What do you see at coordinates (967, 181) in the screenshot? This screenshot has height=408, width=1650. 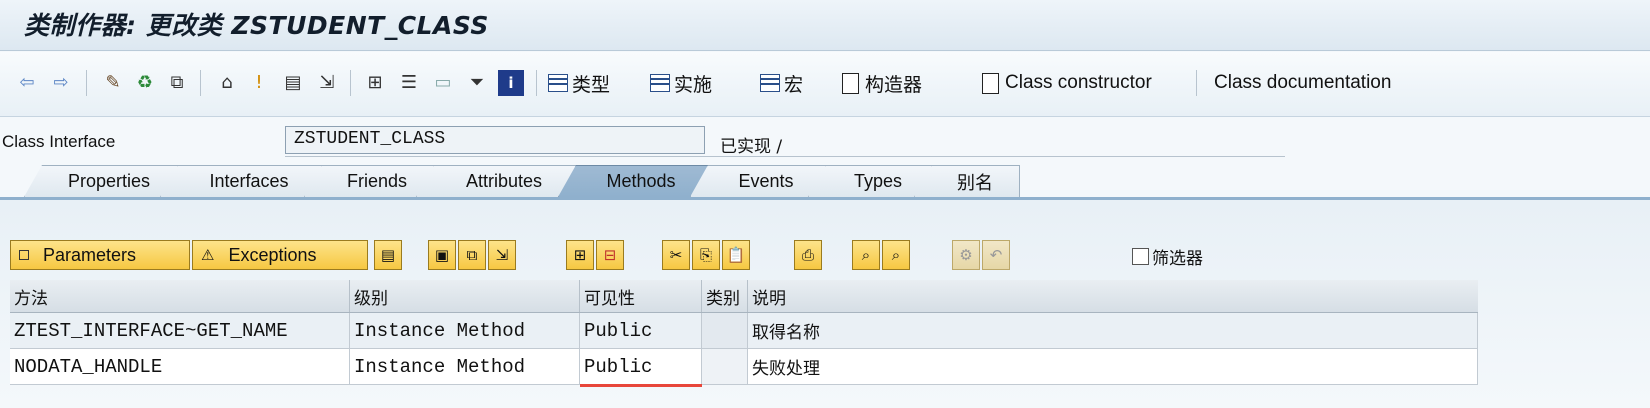 I see `tab-aliases: 别名` at bounding box center [967, 181].